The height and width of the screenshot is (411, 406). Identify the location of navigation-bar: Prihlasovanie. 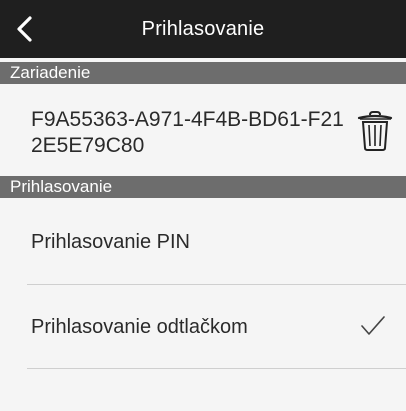
(203, 29).